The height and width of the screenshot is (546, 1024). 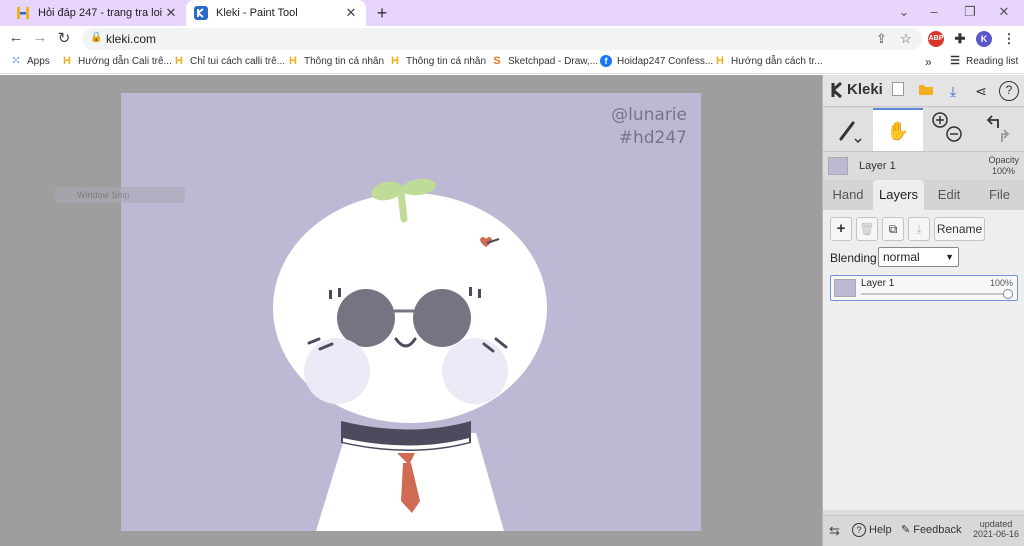 What do you see at coordinates (1008, 294) in the screenshot?
I see `opacity-slider-handle` at bounding box center [1008, 294].